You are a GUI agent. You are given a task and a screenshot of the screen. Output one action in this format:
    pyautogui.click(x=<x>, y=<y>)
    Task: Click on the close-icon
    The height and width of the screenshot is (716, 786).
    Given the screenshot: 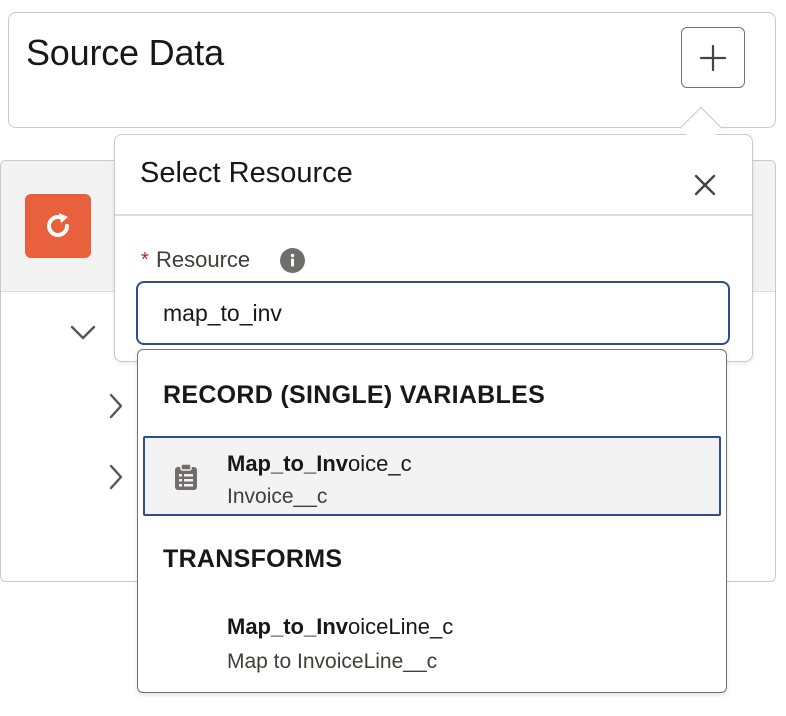 What is the action you would take?
    pyautogui.click(x=705, y=185)
    